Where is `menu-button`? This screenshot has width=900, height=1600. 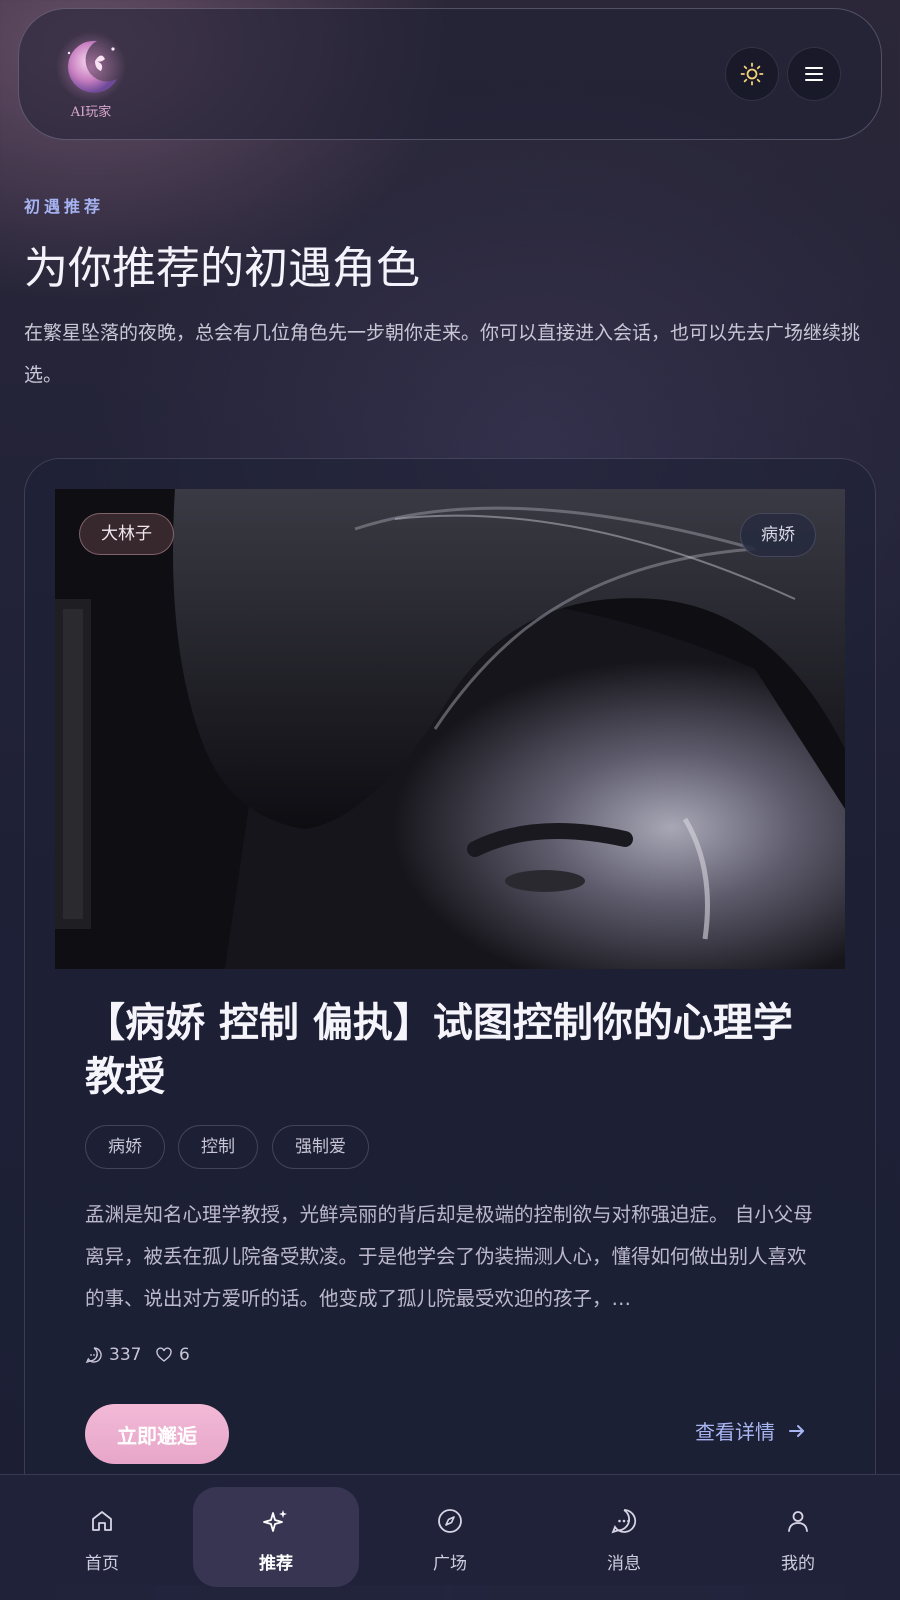
menu-button is located at coordinates (814, 74).